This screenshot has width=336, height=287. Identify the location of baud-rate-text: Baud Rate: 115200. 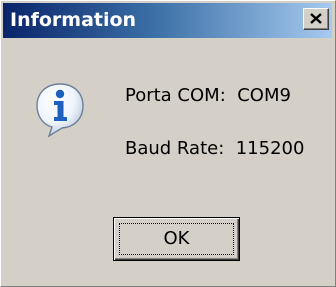
(215, 148).